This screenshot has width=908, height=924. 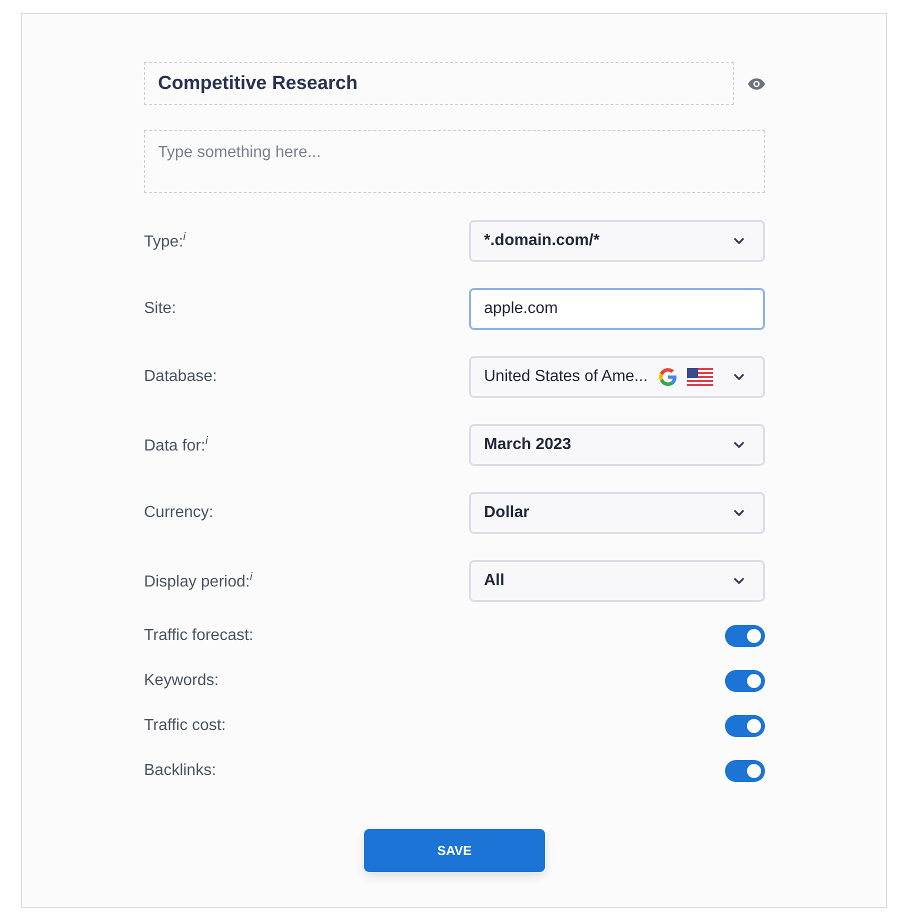 I want to click on dropdown: March 2023, so click(x=617, y=445).